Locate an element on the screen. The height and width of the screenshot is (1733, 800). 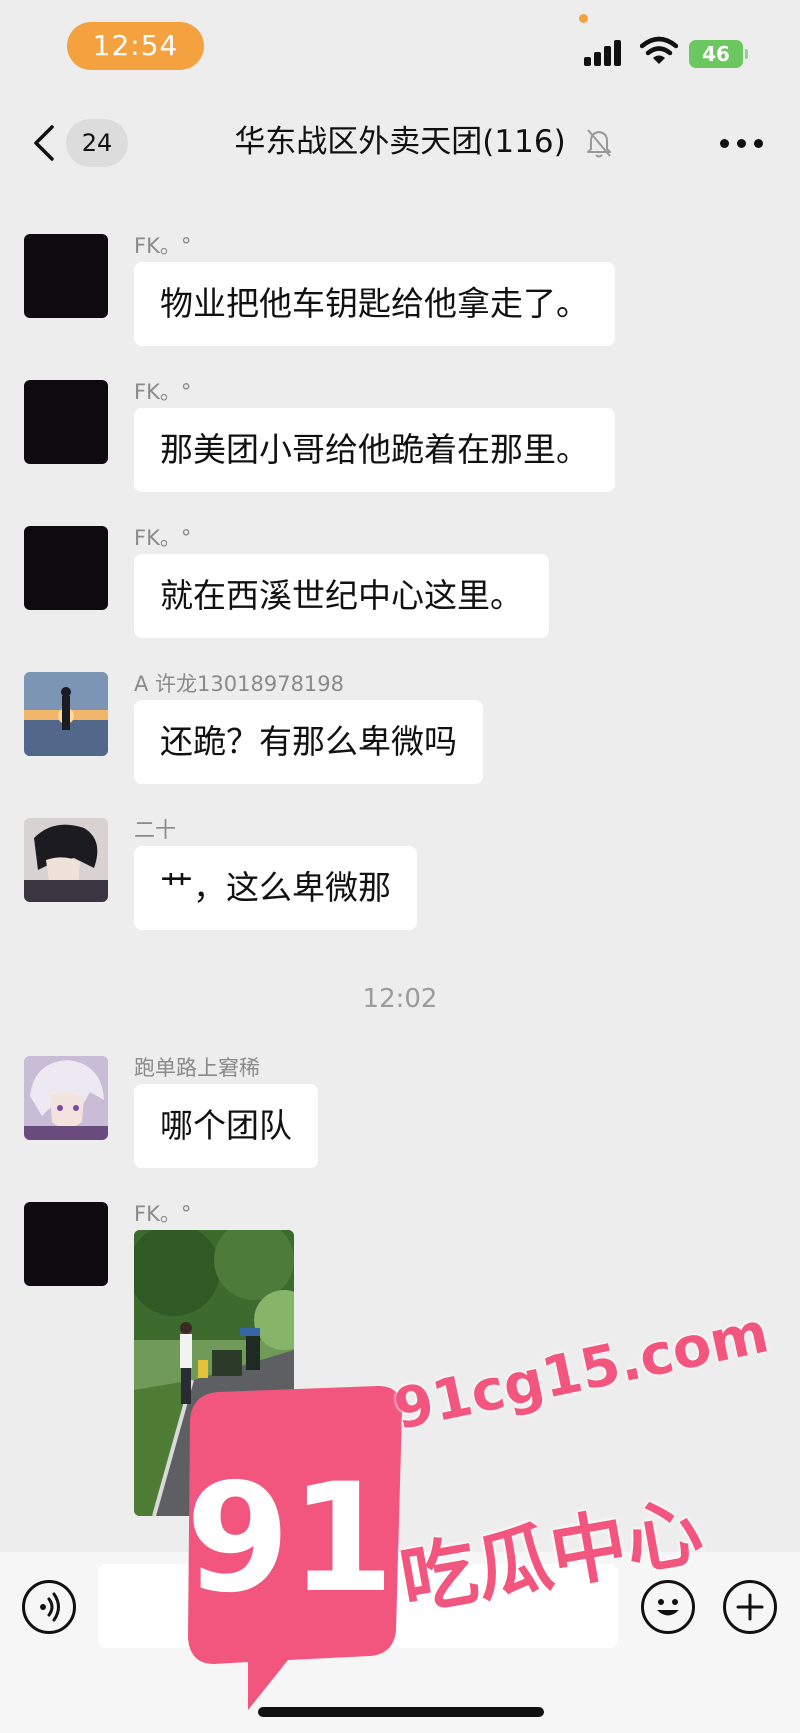
anime-silver-hair-avatar-image is located at coordinates (66, 1098).